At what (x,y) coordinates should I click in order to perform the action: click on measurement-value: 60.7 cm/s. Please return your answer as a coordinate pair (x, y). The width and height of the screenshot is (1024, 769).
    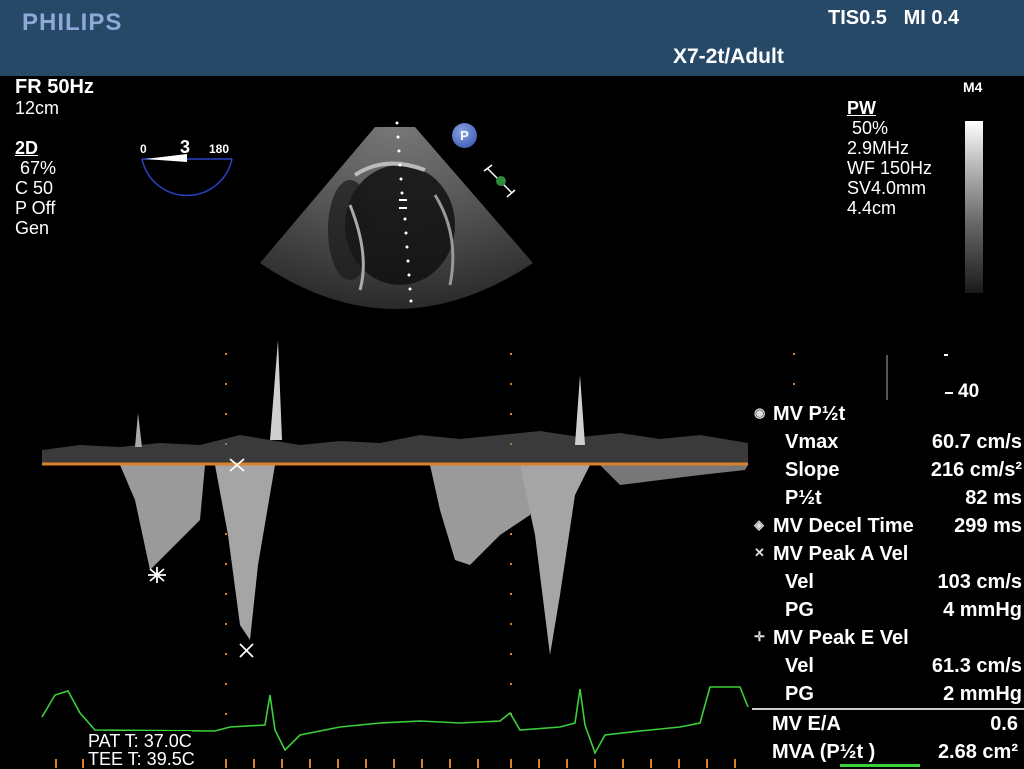
    Looking at the image, I should click on (976, 442).